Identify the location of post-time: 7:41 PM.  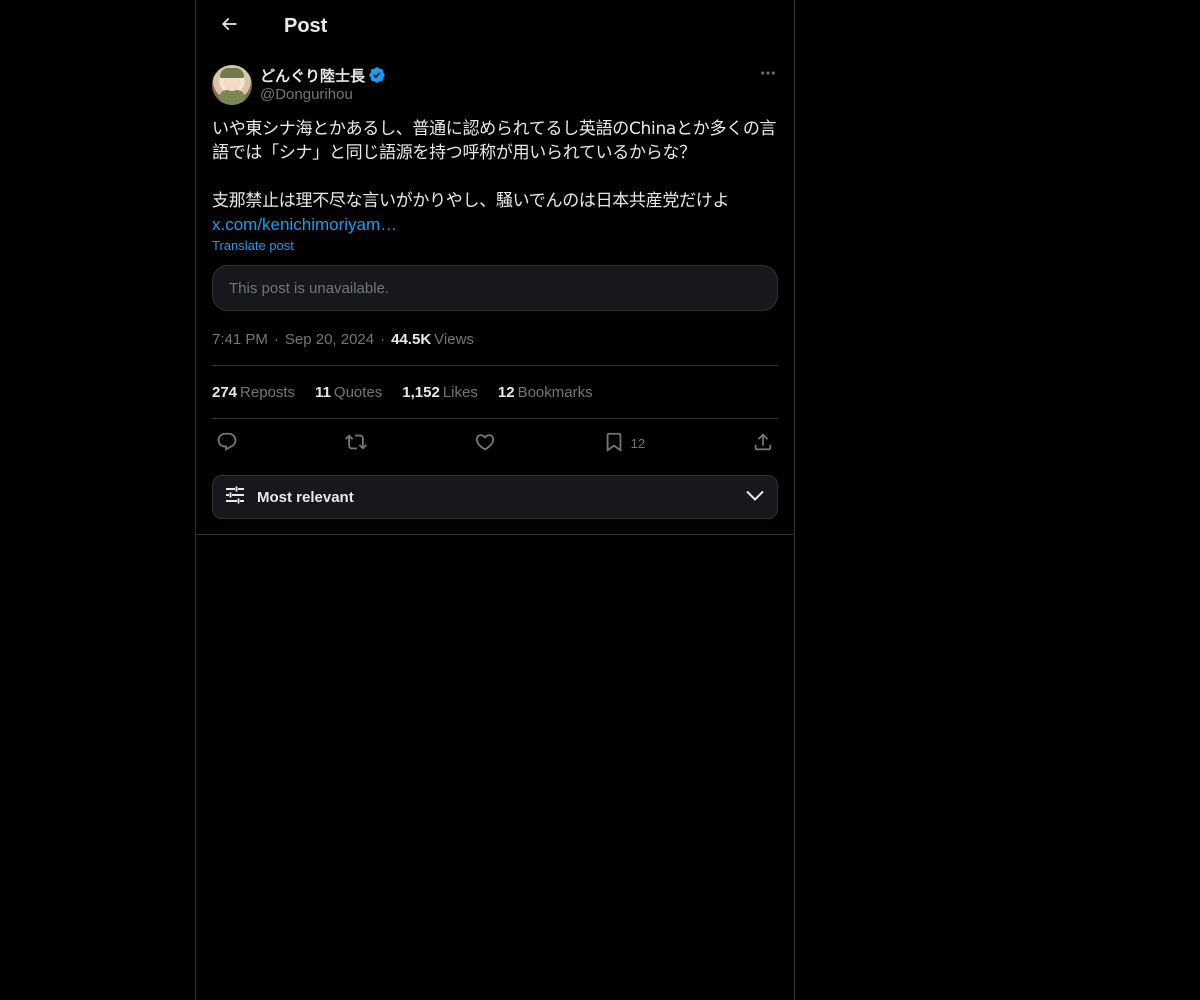
(240, 339).